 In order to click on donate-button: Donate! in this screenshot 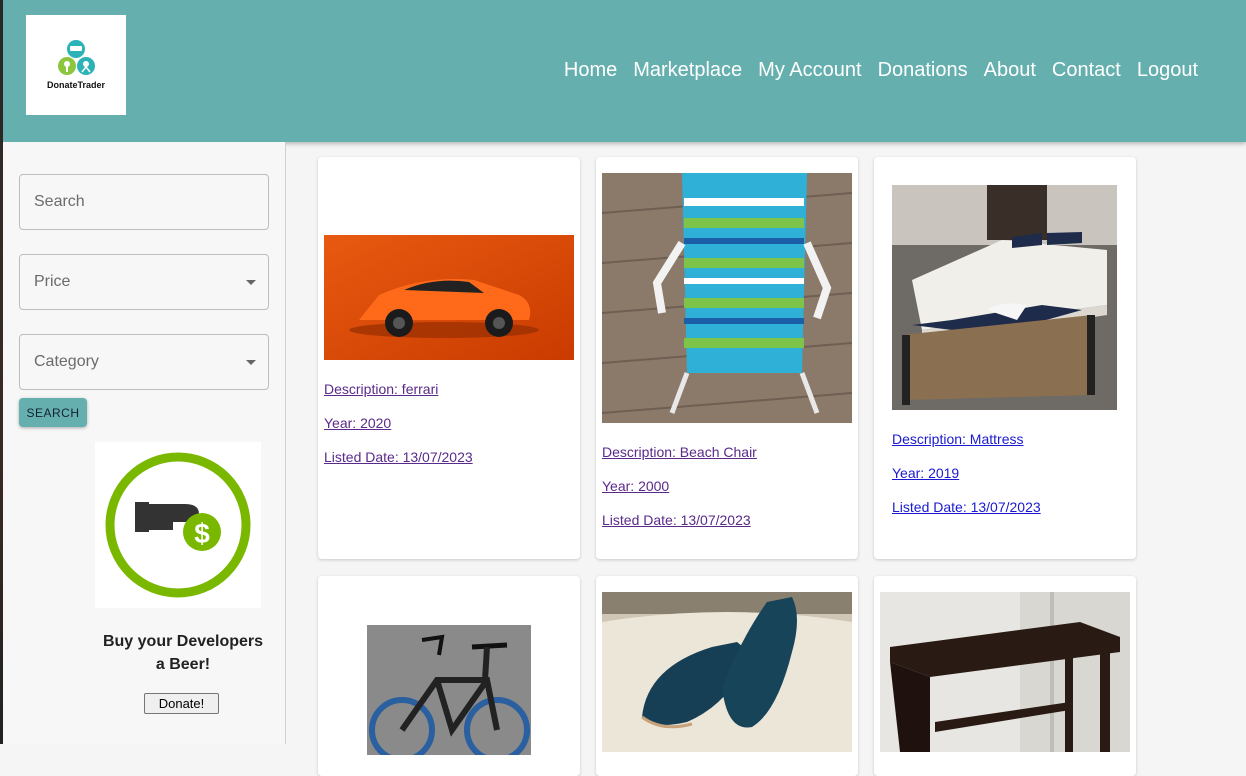, I will do `click(181, 703)`.